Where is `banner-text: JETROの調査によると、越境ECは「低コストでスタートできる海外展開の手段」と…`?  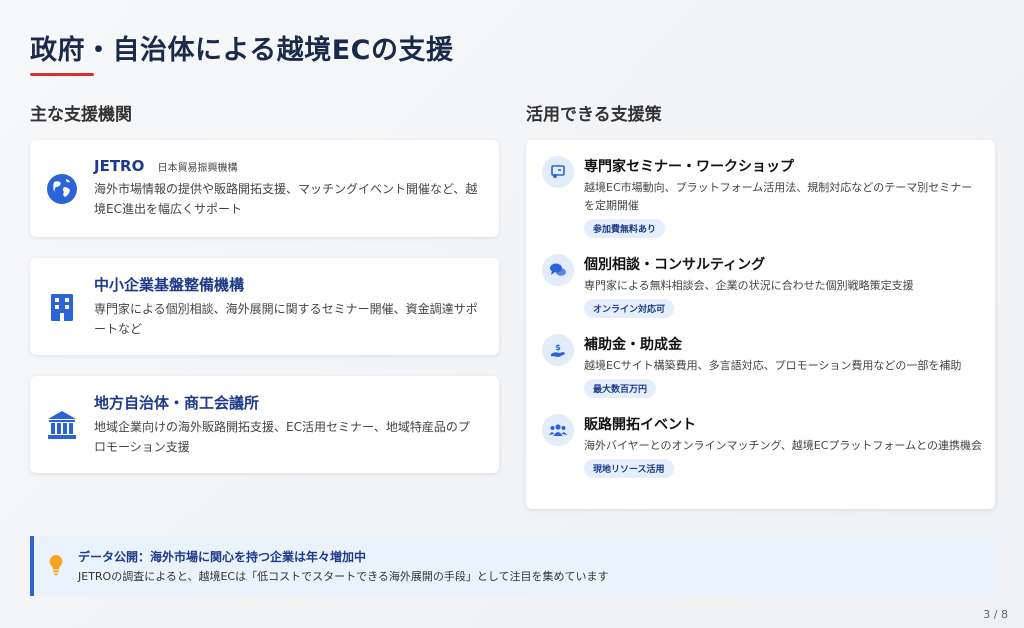 banner-text: JETROの調査によると、越境ECは「低コストでスタートできる海外展開の手段」と… is located at coordinates (343, 576).